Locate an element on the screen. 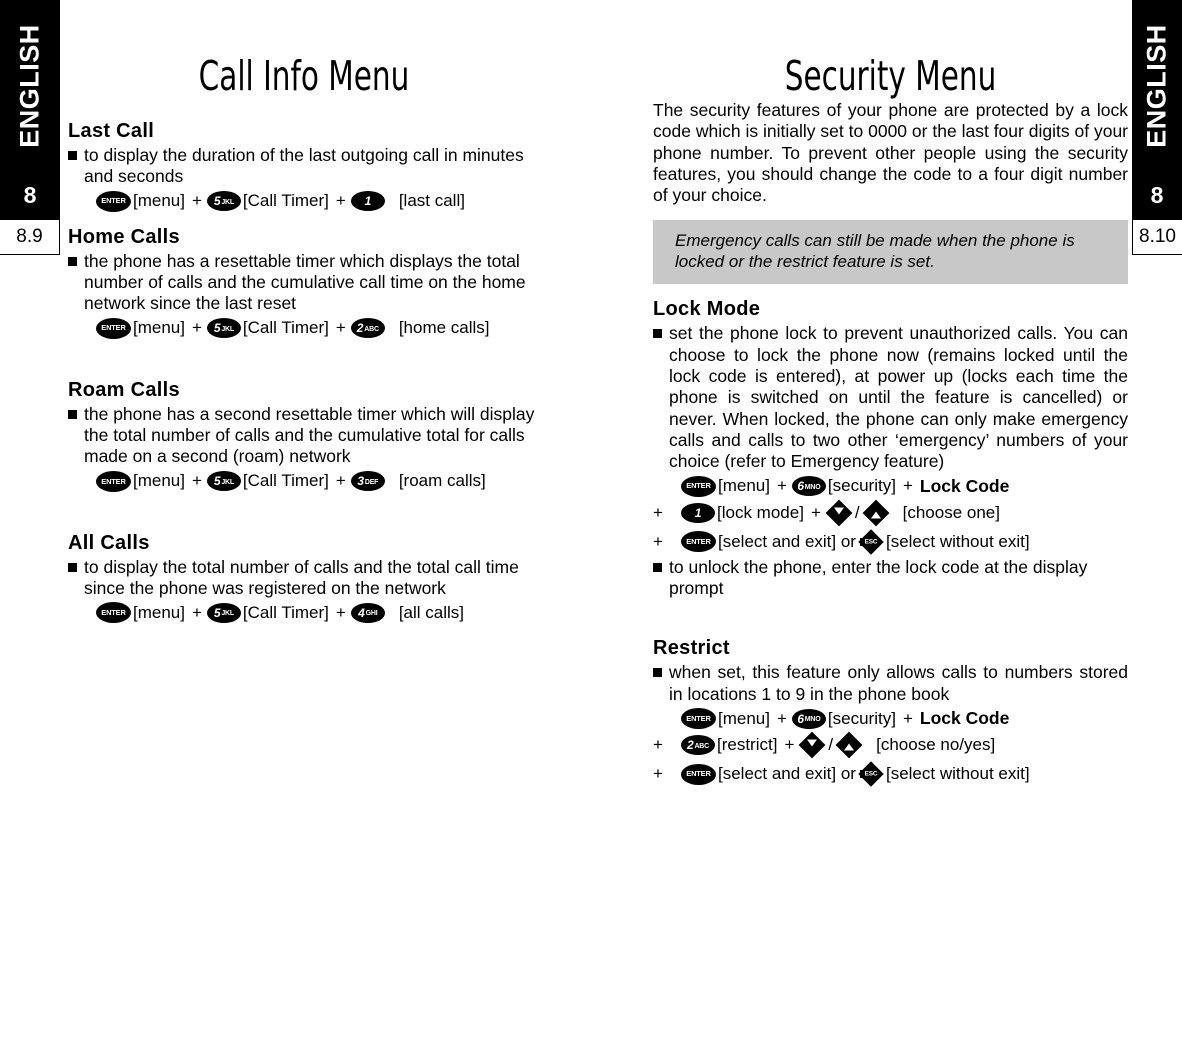 This screenshot has width=1182, height=1046. section-heading: Home Calls is located at coordinates (124, 236).